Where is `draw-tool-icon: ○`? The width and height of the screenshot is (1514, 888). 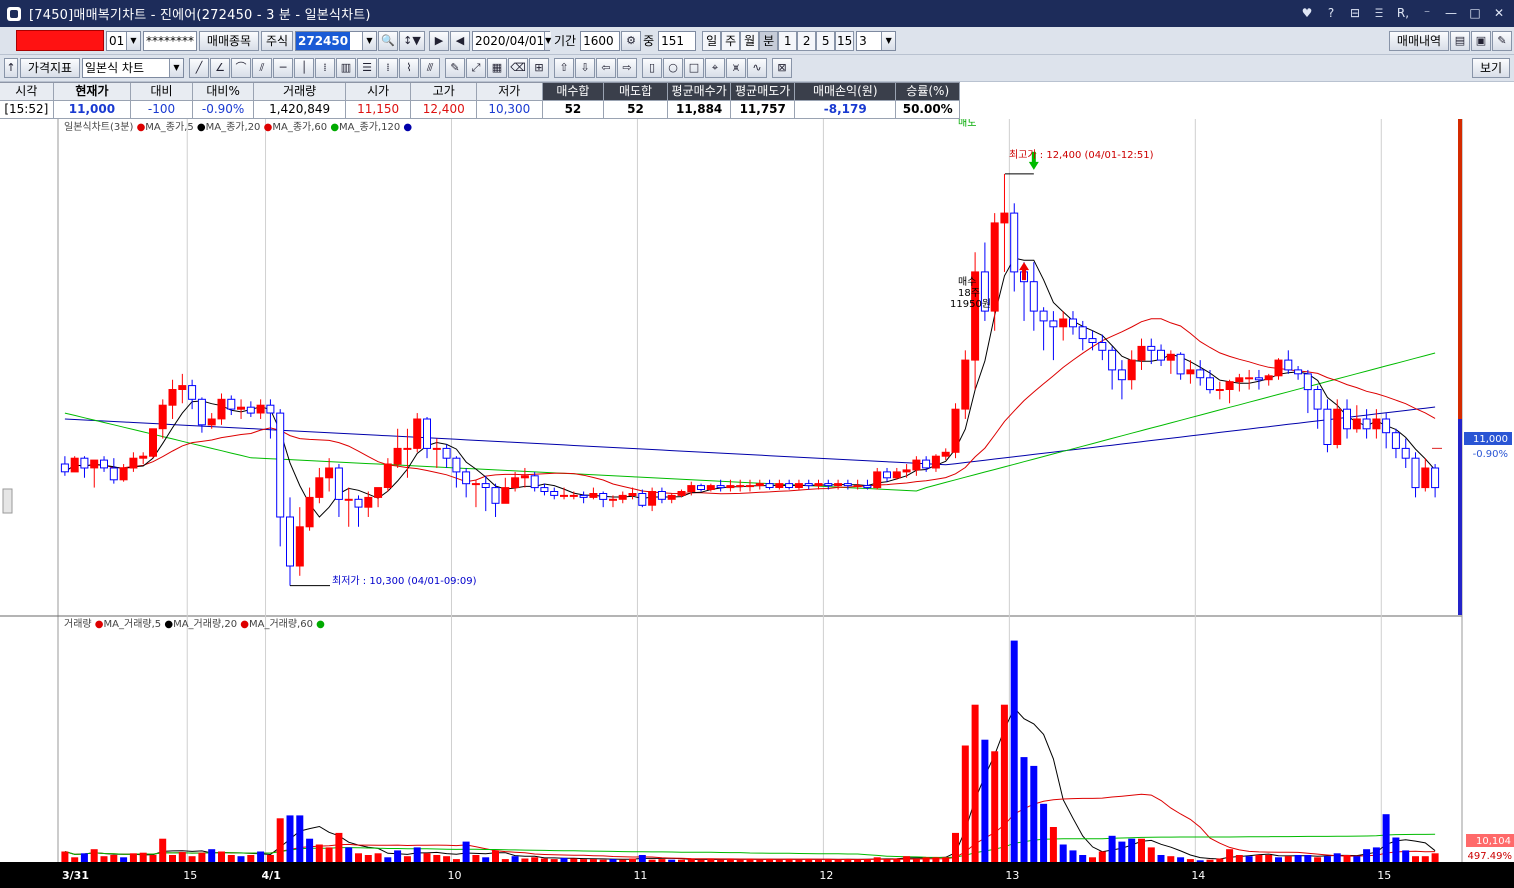 draw-tool-icon: ○ is located at coordinates (673, 68).